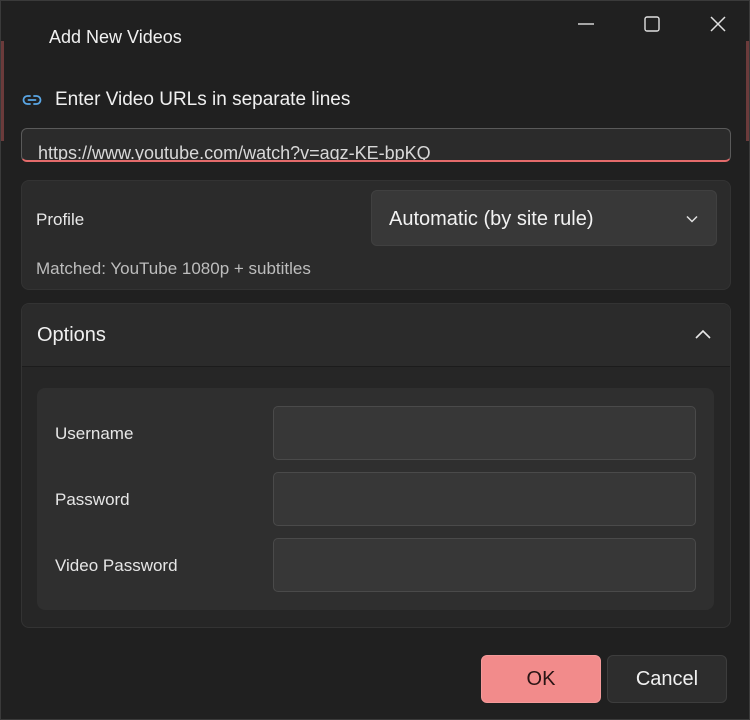 This screenshot has width=750, height=720. I want to click on options-header: Options, so click(376, 335).